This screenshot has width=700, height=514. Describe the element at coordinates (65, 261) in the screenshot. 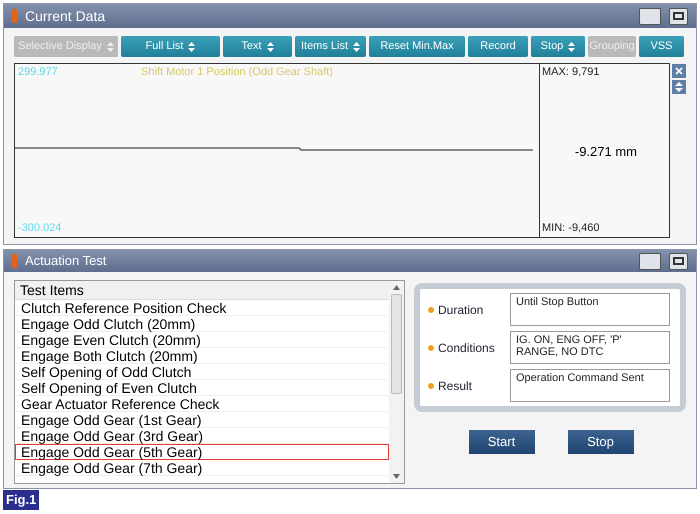

I see `panel-title: Actuation Test` at that location.